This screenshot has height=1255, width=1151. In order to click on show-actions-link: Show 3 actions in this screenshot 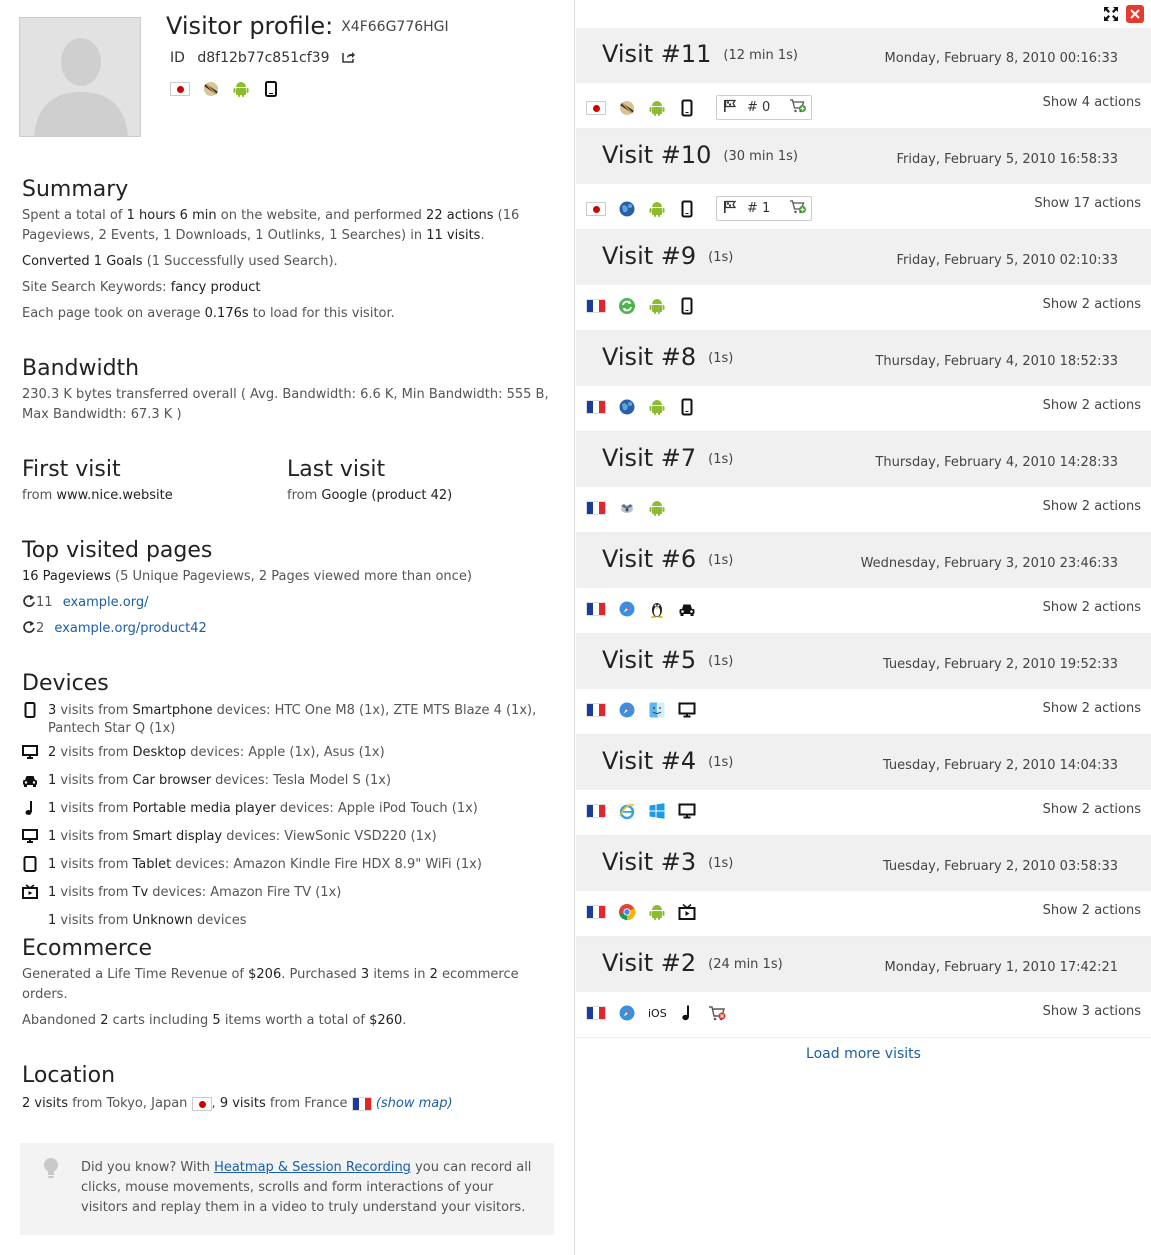, I will do `click(1092, 1011)`.